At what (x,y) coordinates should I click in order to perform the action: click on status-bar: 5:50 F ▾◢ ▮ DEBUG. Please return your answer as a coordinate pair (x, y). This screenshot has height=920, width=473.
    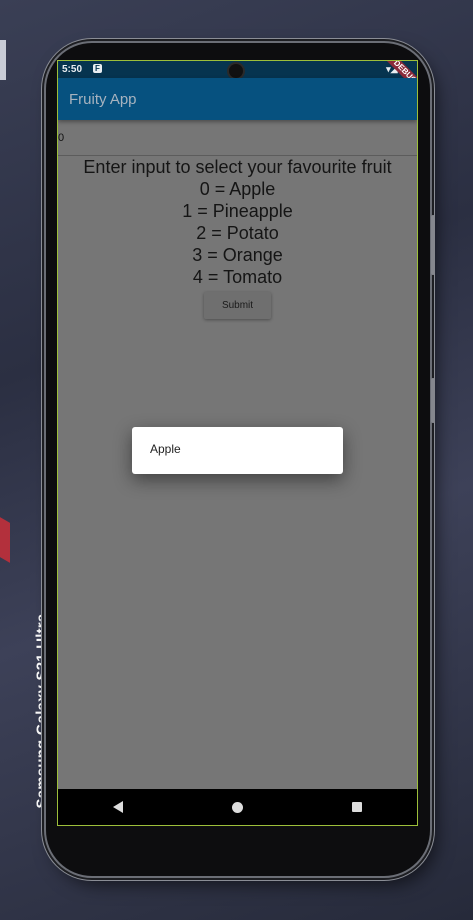
    Looking at the image, I should click on (237, 79).